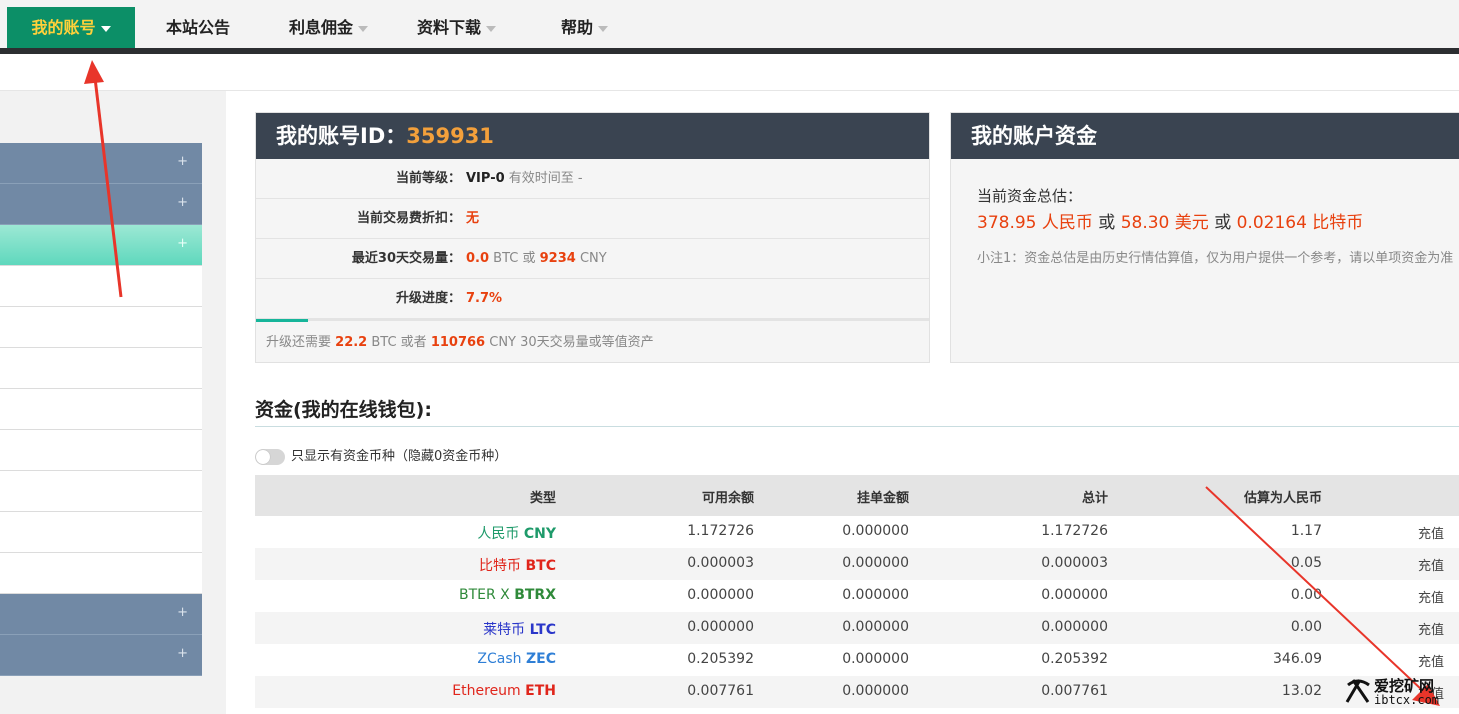 This screenshot has width=1459, height=714. I want to click on header-cny-estimate: 估算为人民币, so click(1282, 498).